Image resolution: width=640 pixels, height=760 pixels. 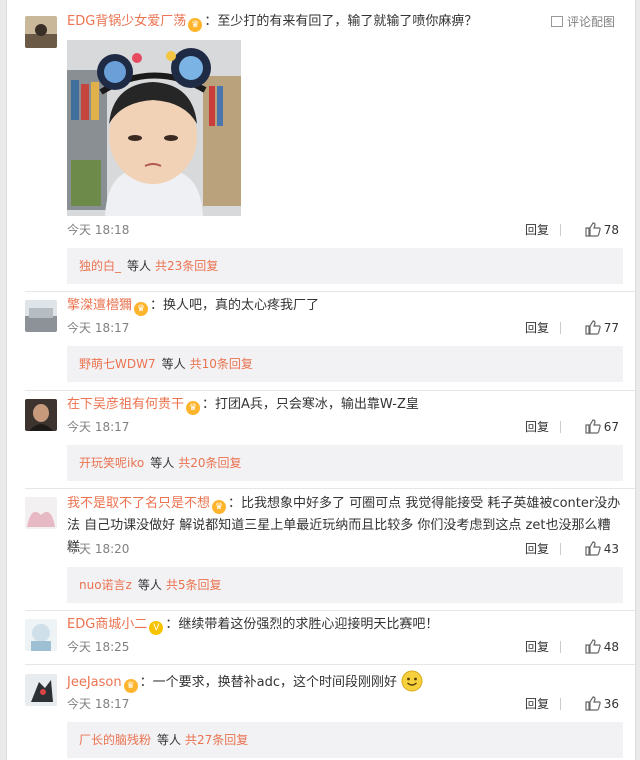 I want to click on comment-meta: 今天 18:20 回复 43, so click(x=345, y=549).